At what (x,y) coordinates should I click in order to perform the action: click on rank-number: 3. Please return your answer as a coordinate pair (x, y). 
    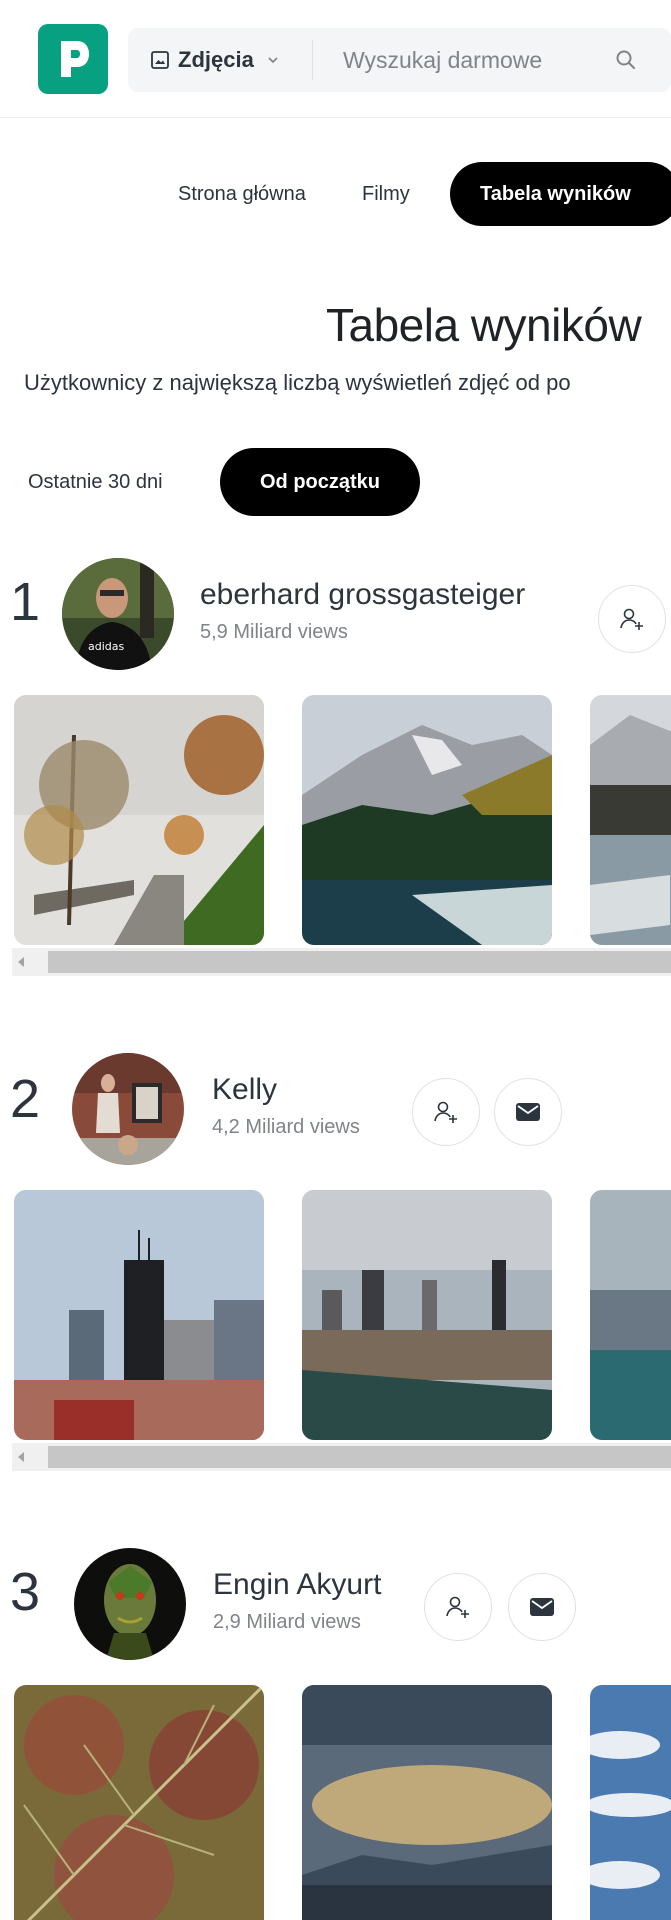
    Looking at the image, I should click on (25, 1592).